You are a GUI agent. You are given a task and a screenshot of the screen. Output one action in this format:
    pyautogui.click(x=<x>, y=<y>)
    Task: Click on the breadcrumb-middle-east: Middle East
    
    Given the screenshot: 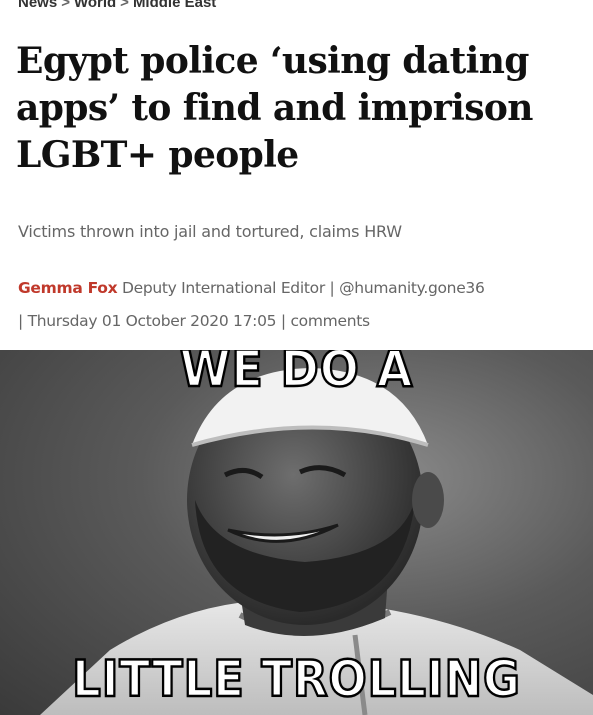 What is the action you would take?
    pyautogui.click(x=174, y=5)
    